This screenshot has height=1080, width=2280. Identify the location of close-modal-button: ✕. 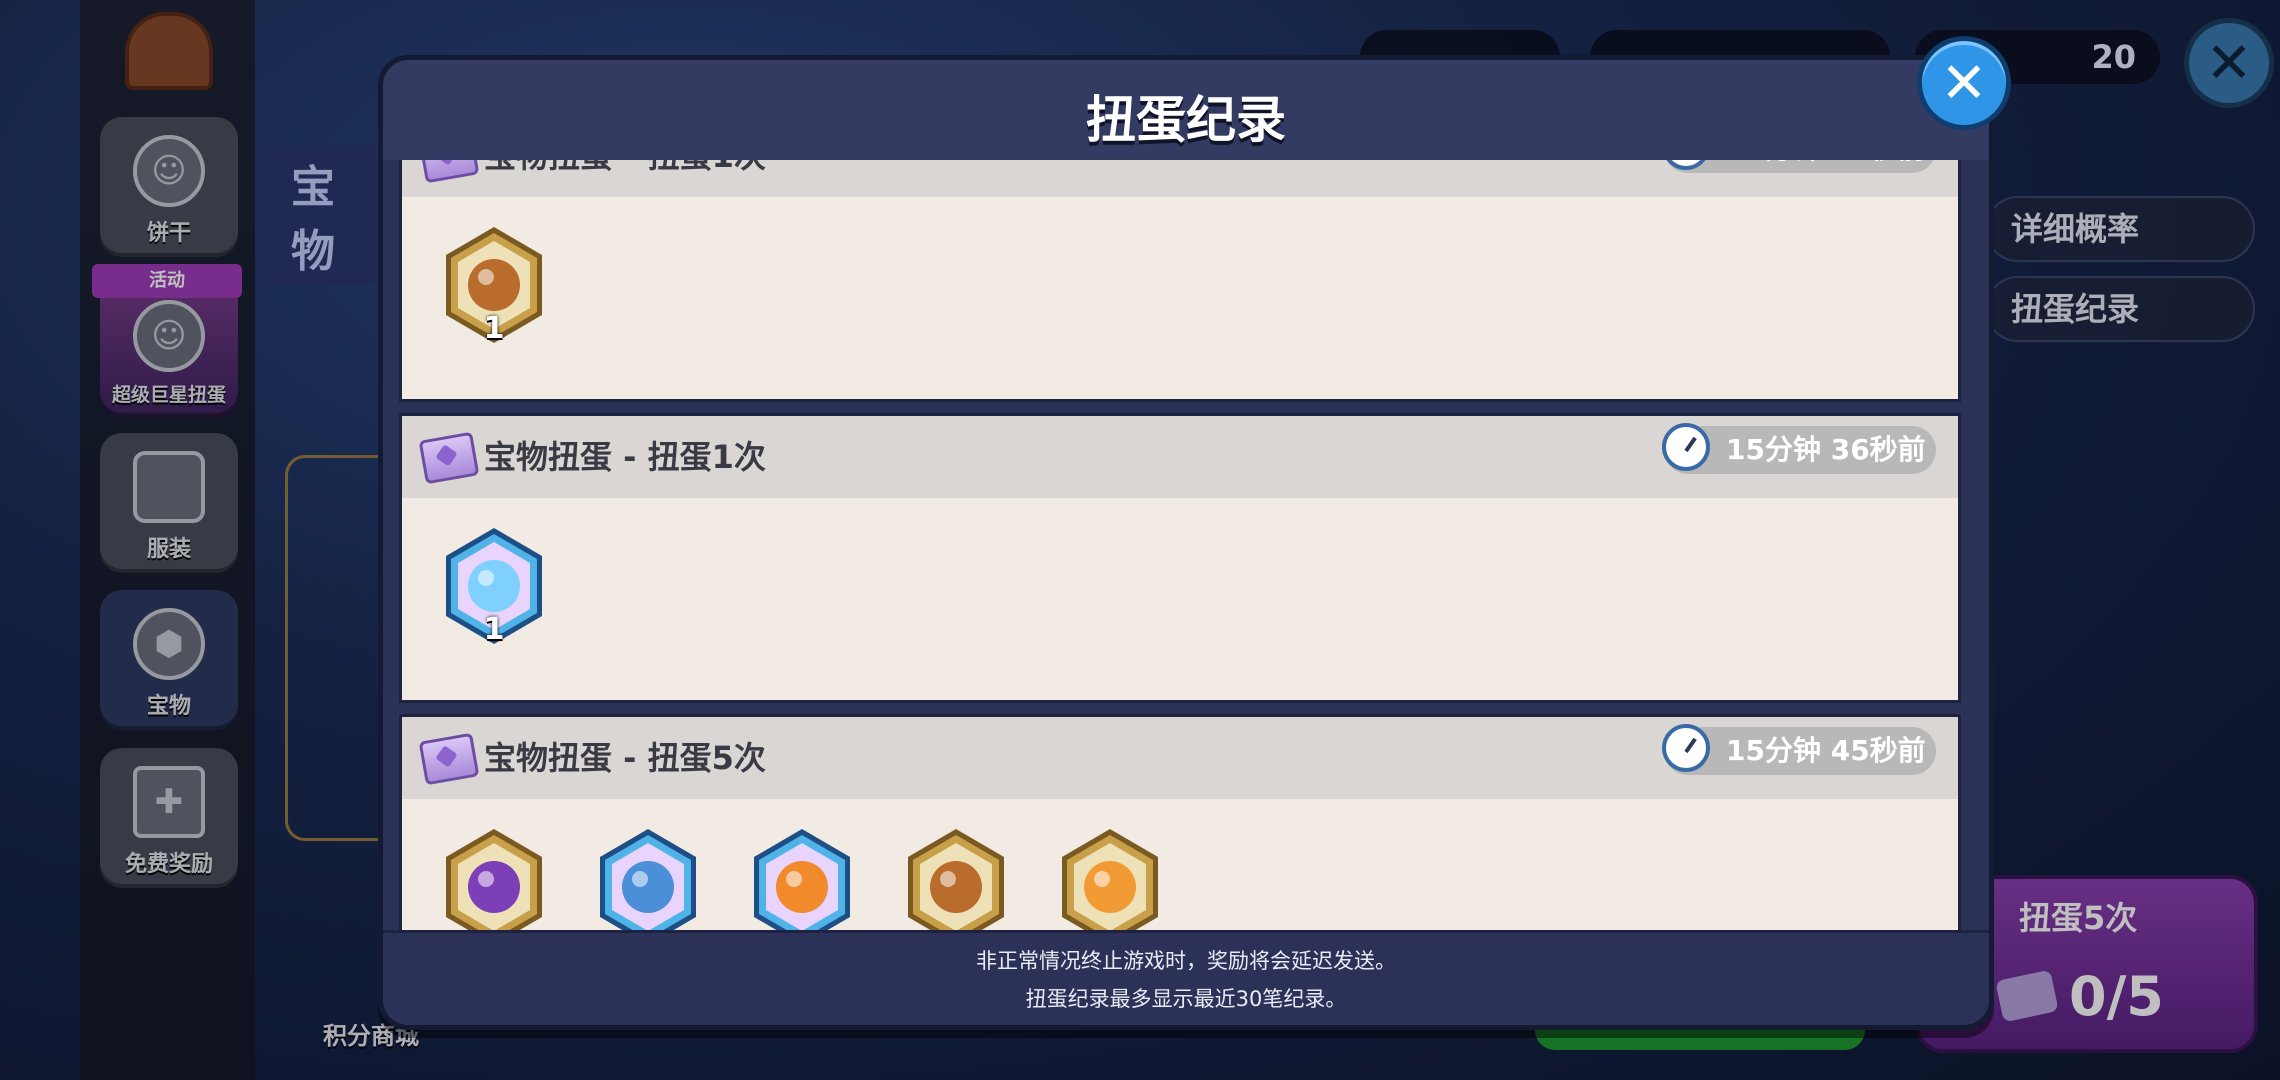
(1964, 83).